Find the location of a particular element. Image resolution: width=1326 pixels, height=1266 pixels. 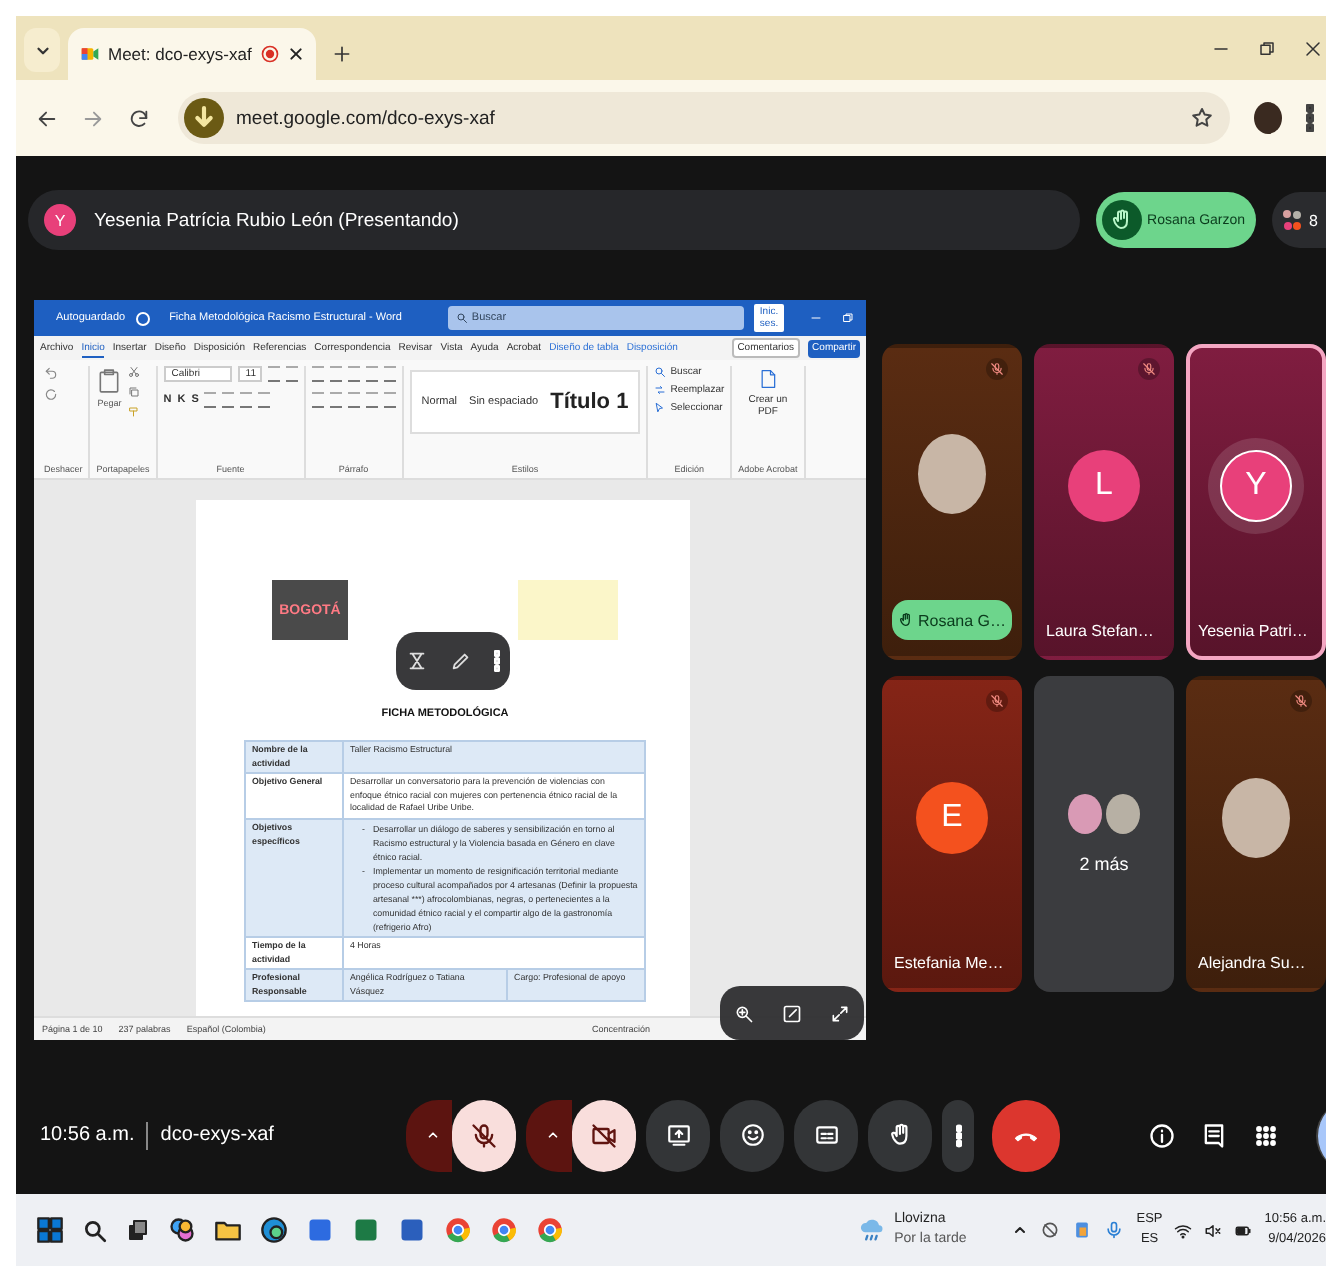

info-icon is located at coordinates (1162, 1135).